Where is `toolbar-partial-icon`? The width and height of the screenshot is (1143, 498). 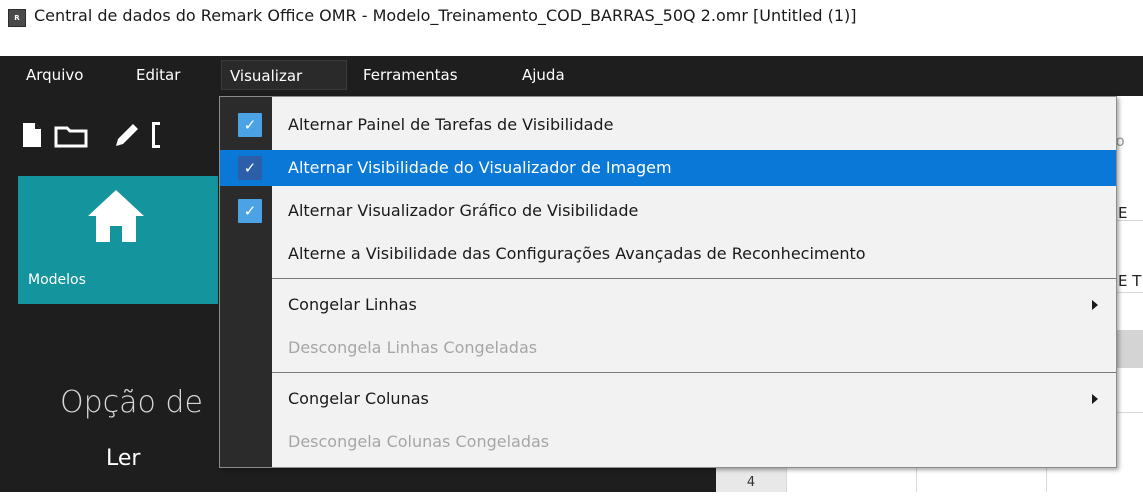
toolbar-partial-icon is located at coordinates (156, 135).